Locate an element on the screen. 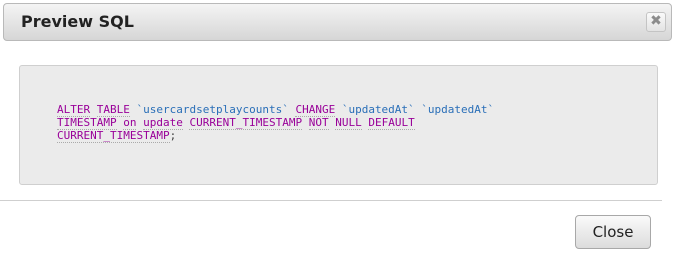 The image size is (676, 267). sql-line-3: CURRENT_TIMESTAMP; is located at coordinates (347, 136).